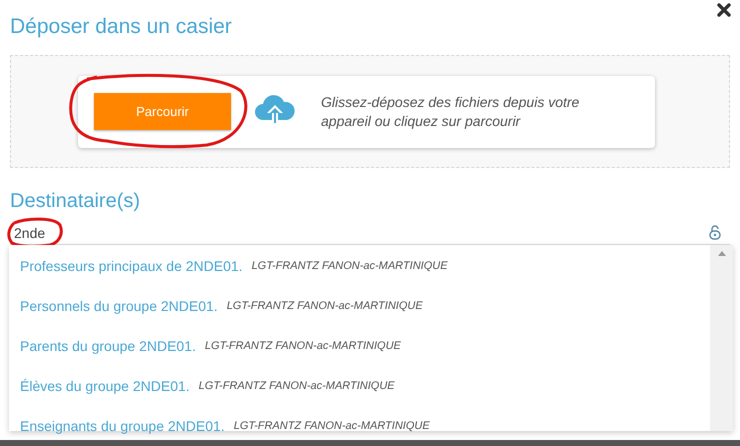 This screenshot has height=446, width=740. Describe the element at coordinates (715, 232) in the screenshot. I see `lock-icon` at that location.